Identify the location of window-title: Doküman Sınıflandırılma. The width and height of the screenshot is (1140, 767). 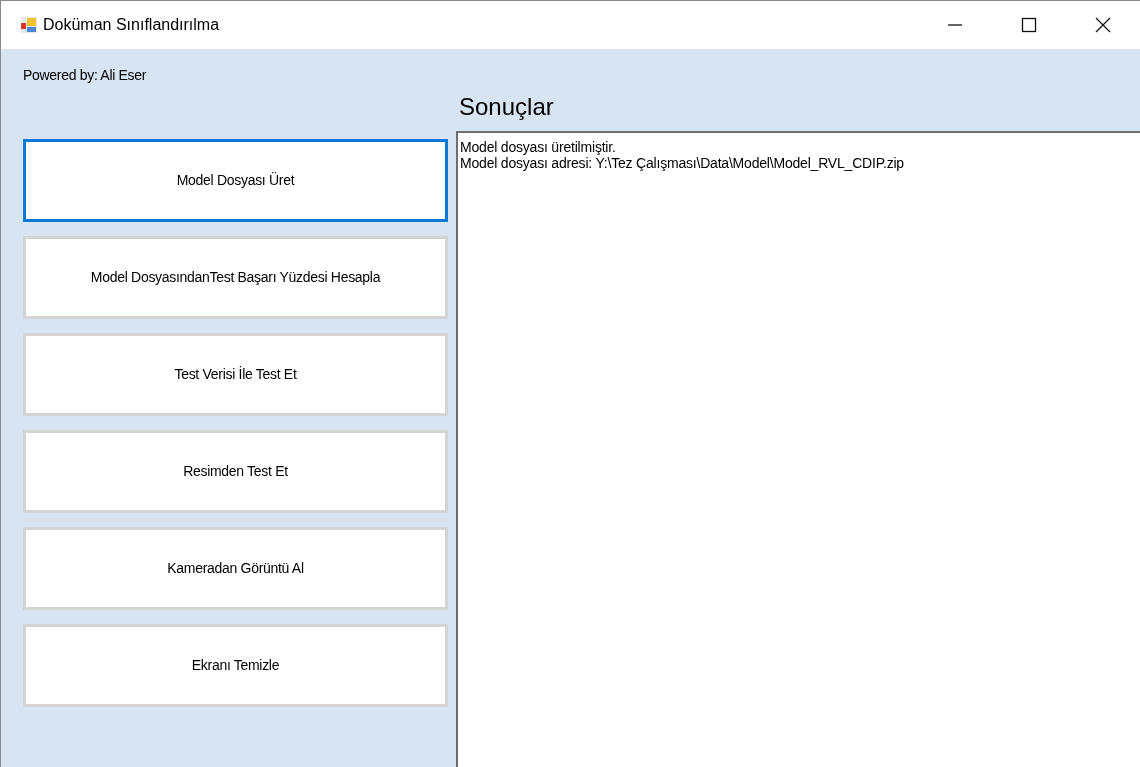
(131, 25).